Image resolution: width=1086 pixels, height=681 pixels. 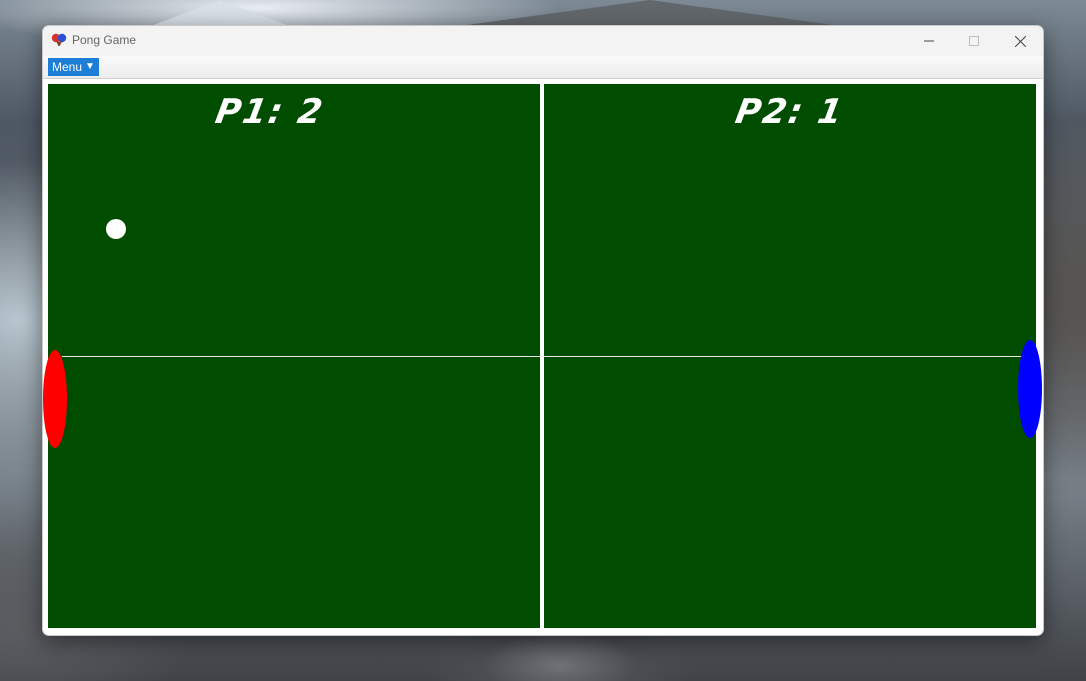 I want to click on close-button, so click(x=1020, y=41).